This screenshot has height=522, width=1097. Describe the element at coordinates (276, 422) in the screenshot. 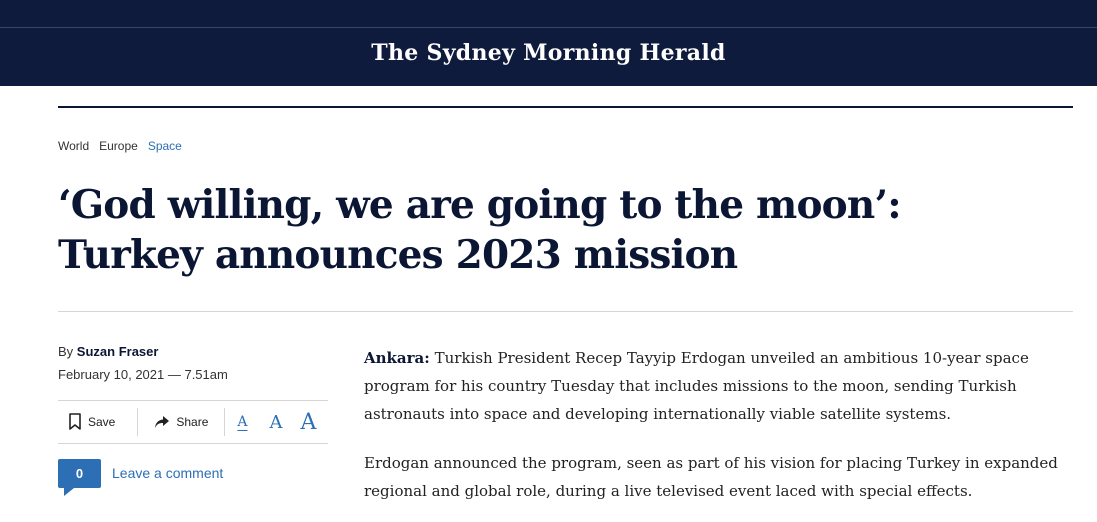

I see `font-size-medium-button: A` at that location.